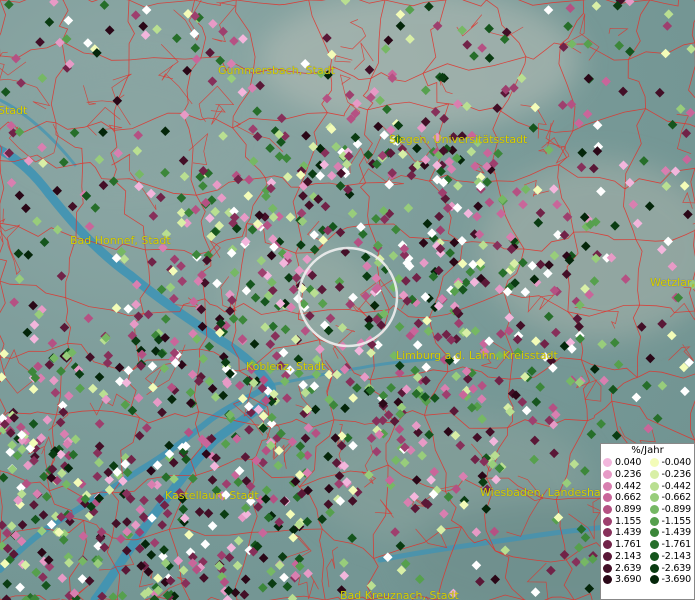 This screenshot has width=695, height=600. I want to click on legend-value: -0.236, so click(676, 475).